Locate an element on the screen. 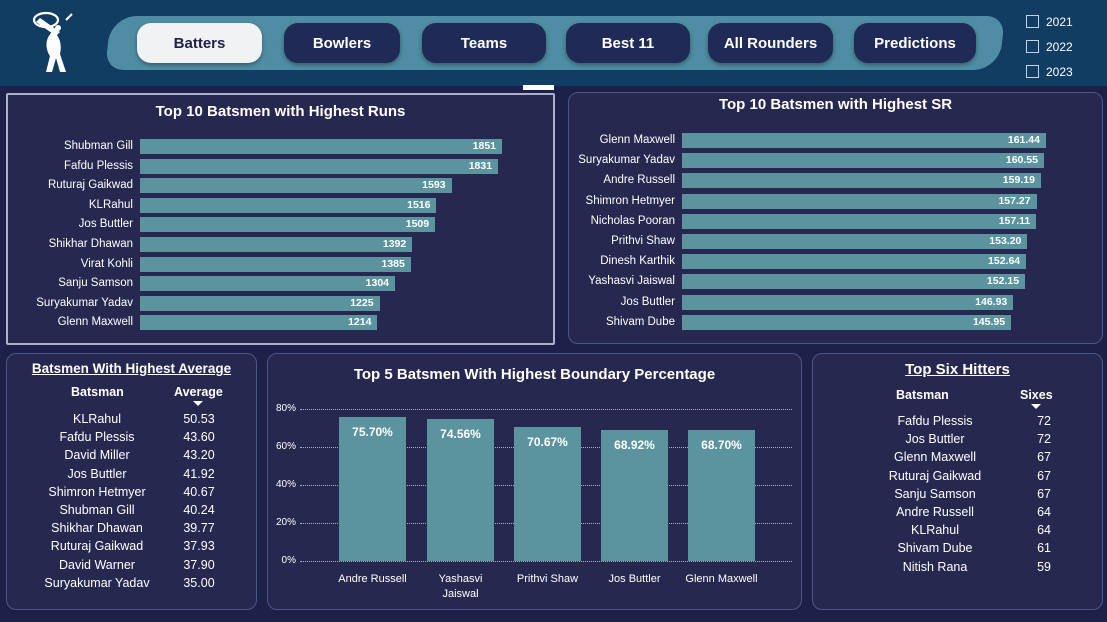  boundary-value-label: 74.56% is located at coordinates (460, 434).